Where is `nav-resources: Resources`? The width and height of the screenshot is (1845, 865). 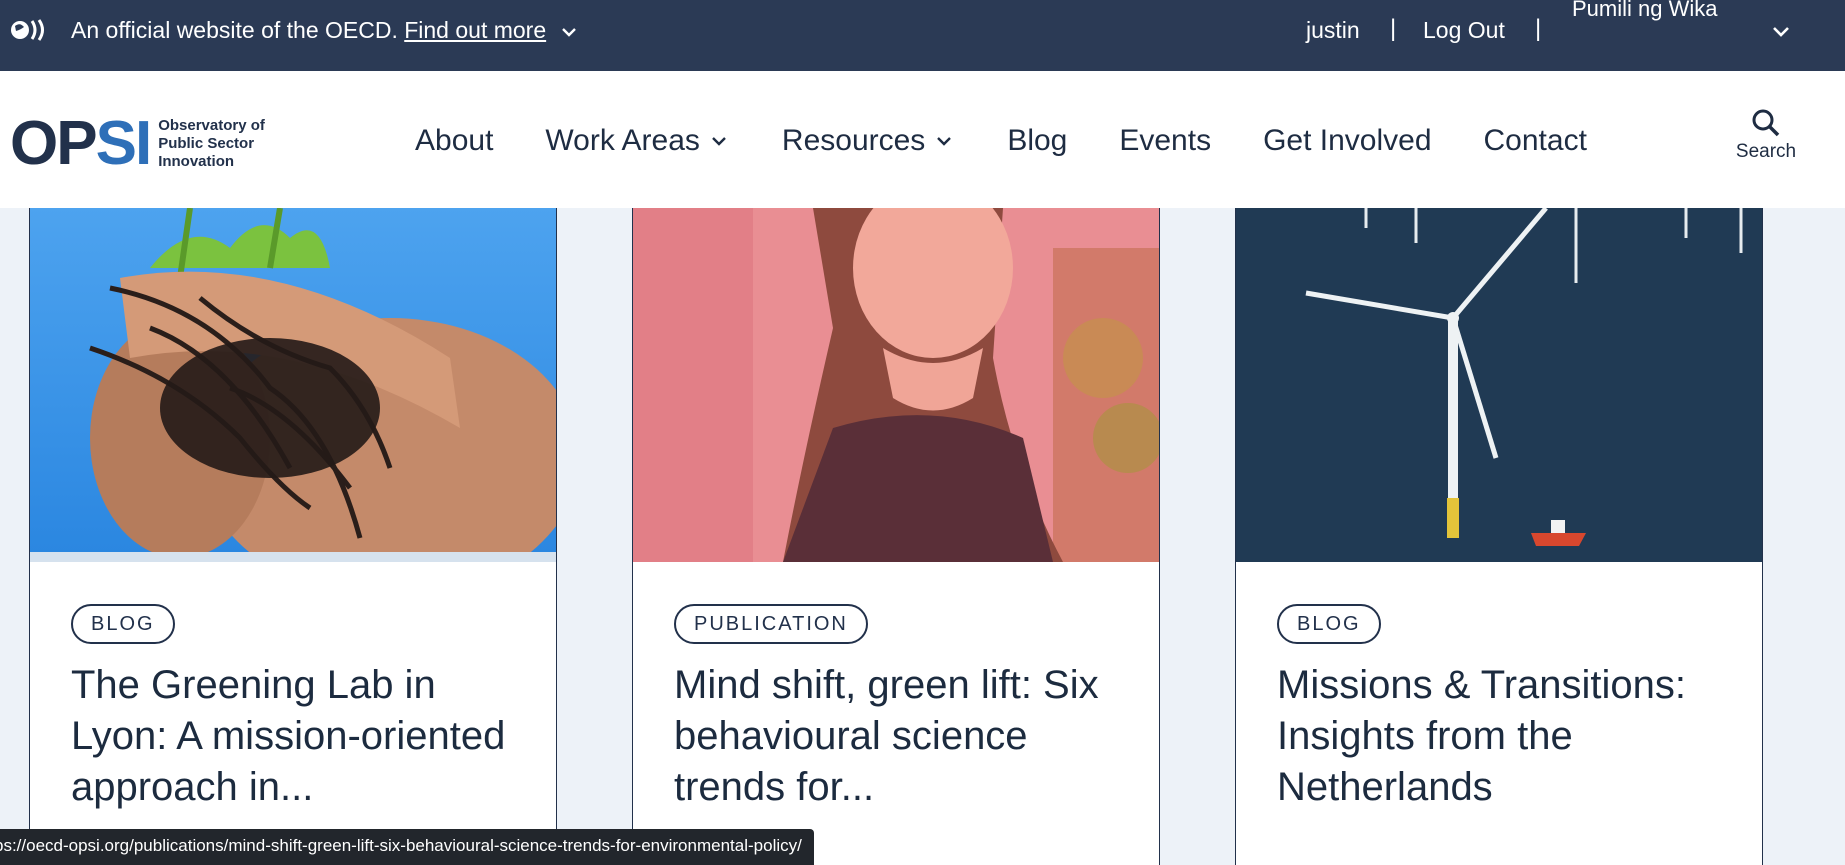
nav-resources: Resources is located at coordinates (868, 141).